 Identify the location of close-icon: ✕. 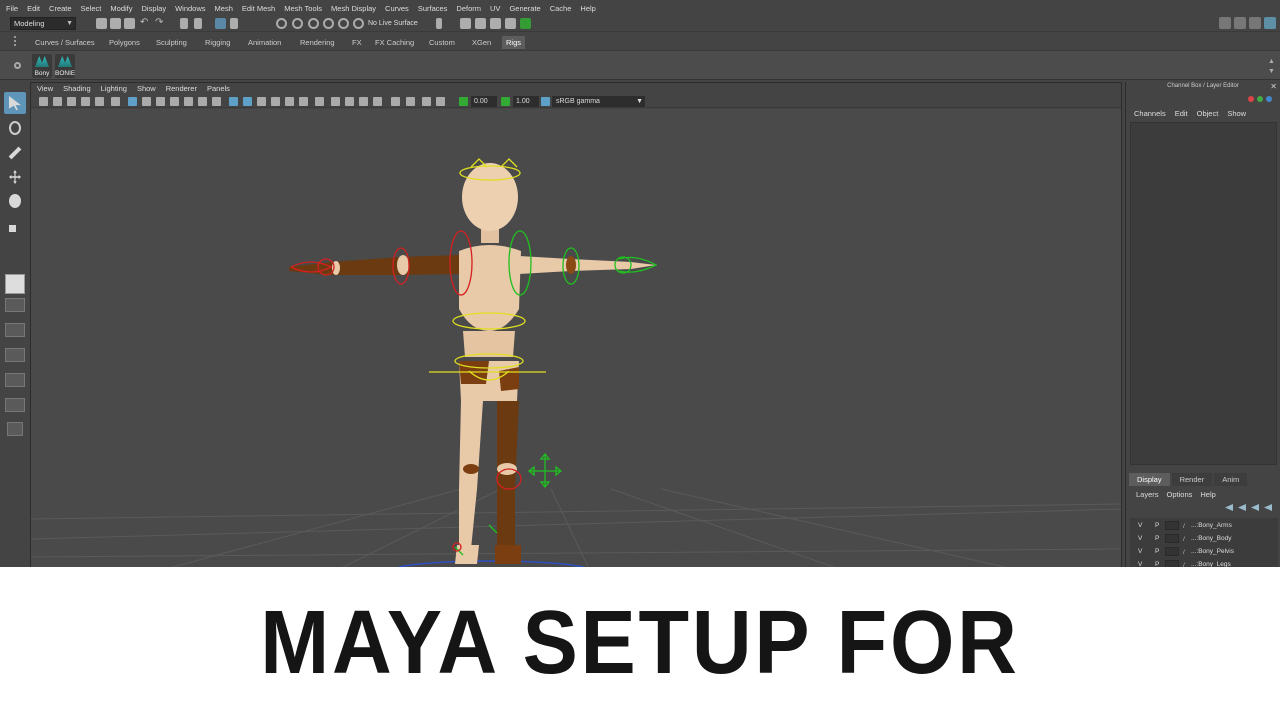
(1273, 86).